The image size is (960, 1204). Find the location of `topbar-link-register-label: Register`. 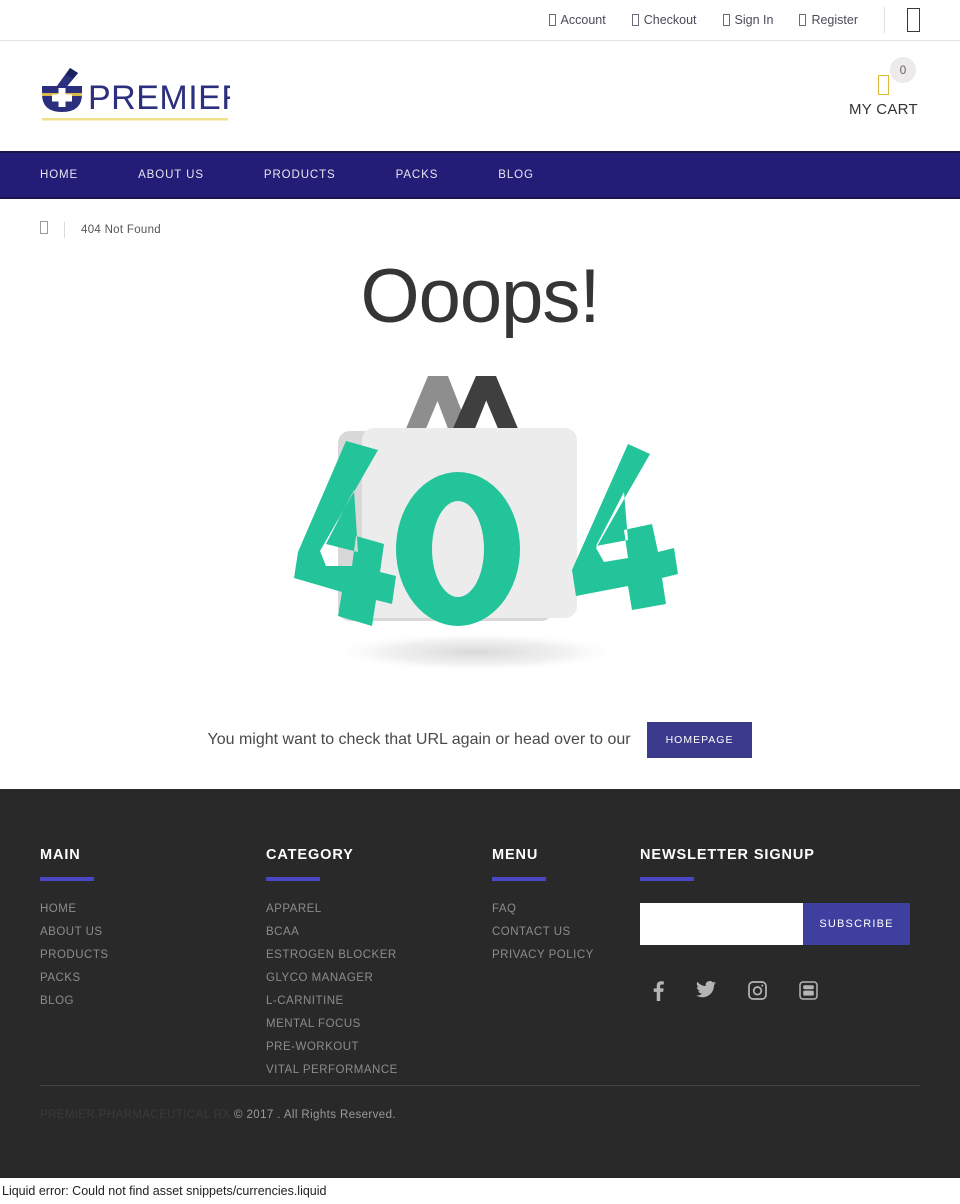

topbar-link-register-label: Register is located at coordinates (834, 20).